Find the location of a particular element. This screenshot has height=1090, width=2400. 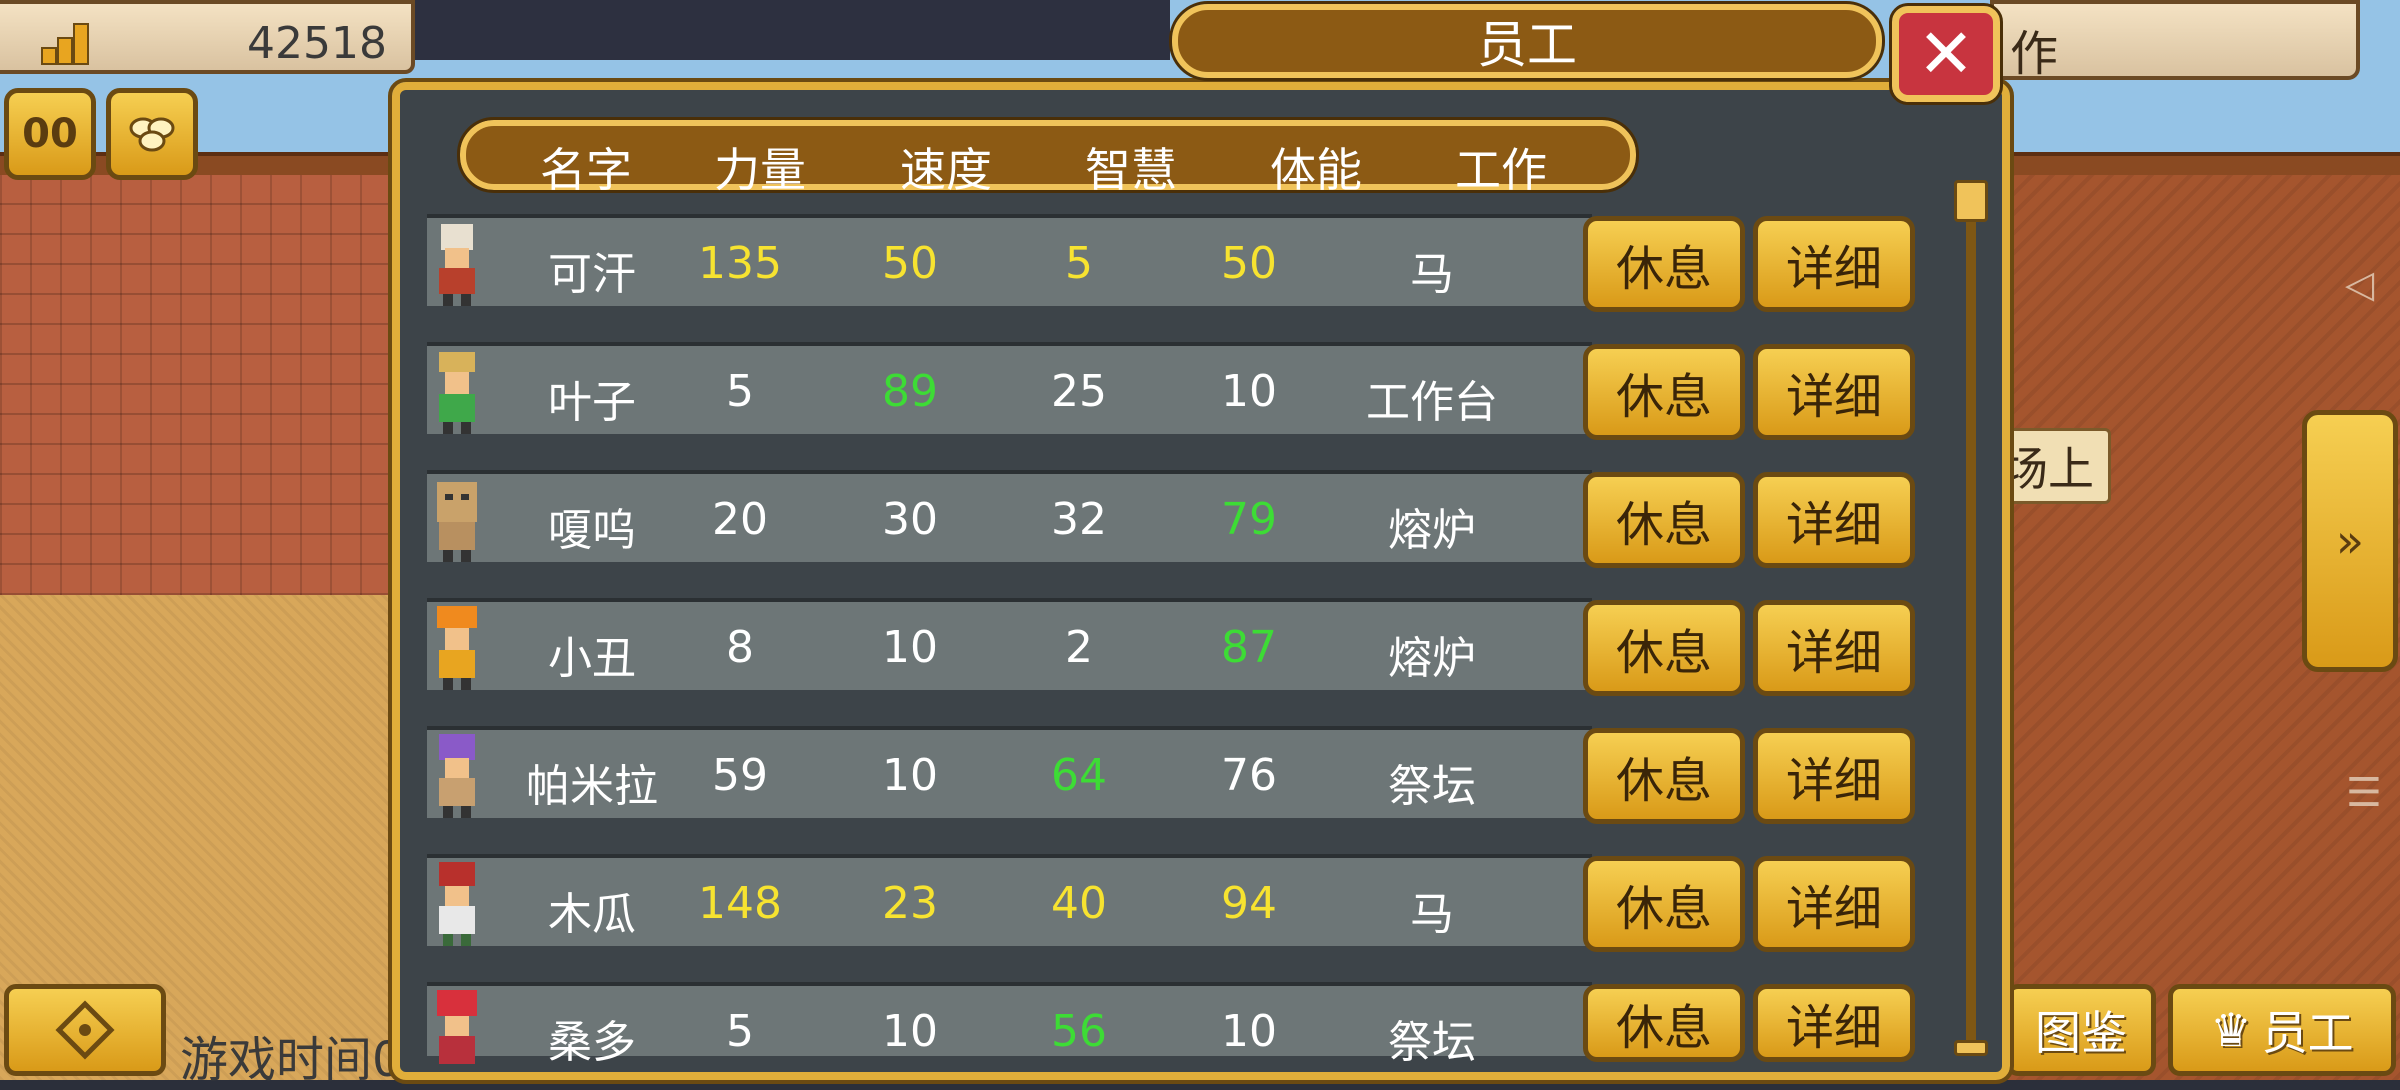

employee-row: 叶子 5 89 25 10 工作台 休息 详细 is located at coordinates (1171, 391).